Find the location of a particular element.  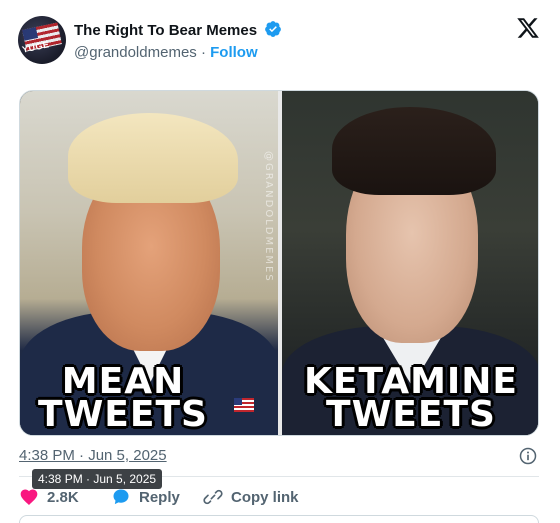

link-icon is located at coordinates (213, 497).